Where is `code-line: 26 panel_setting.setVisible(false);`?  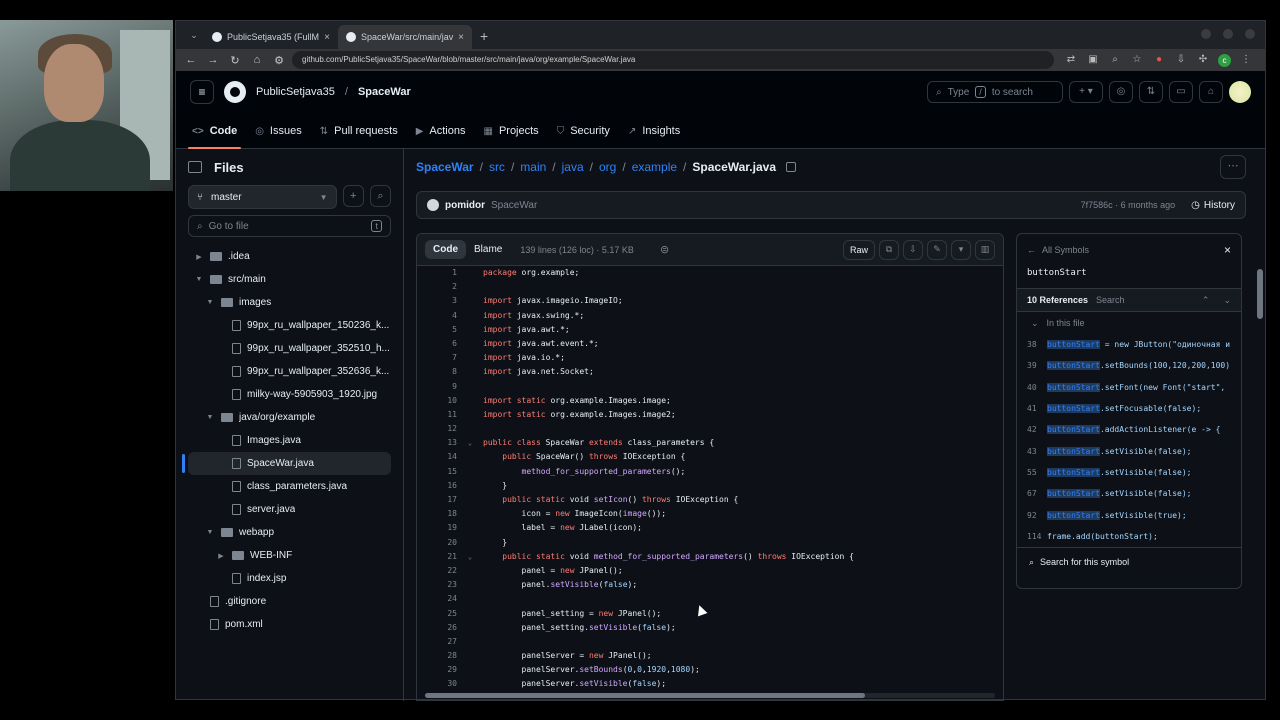
code-line: 26 panel_setting.setVisible(false); is located at coordinates (710, 628).